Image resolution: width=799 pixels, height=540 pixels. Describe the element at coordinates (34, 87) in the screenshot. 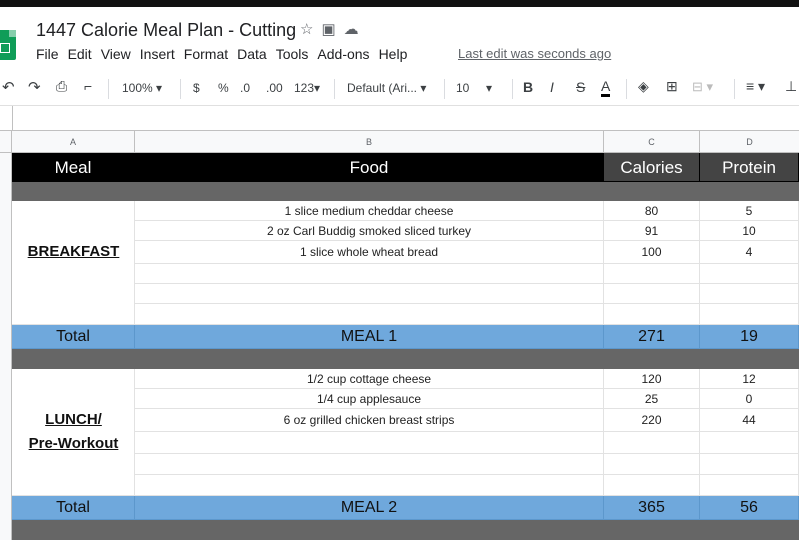

I see `redo-icon: ↷` at that location.